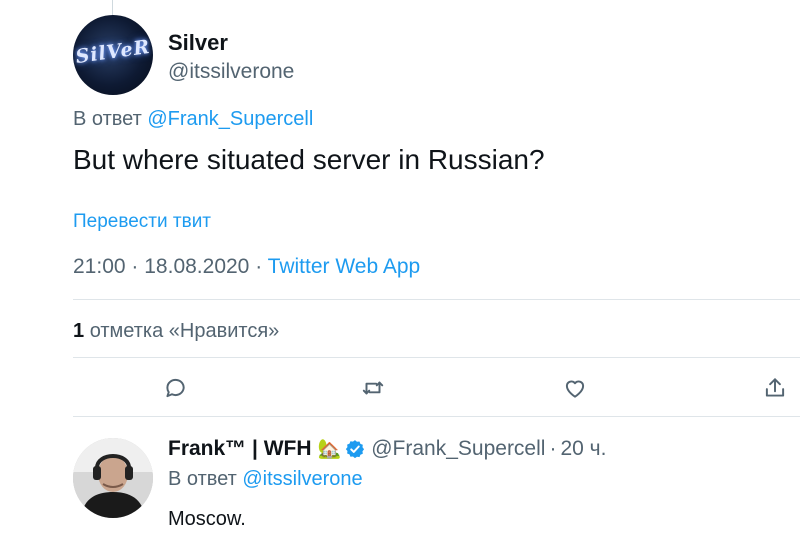  What do you see at coordinates (355, 449) in the screenshot?
I see `verified-badge-icon` at bounding box center [355, 449].